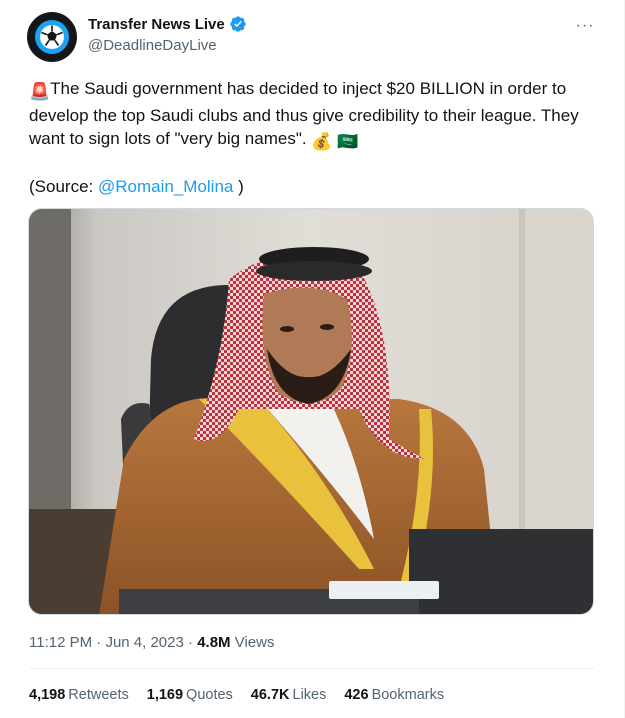 The height and width of the screenshot is (718, 625). Describe the element at coordinates (40, 91) in the screenshot. I see `alert-emoji-icon: 🚨` at that location.